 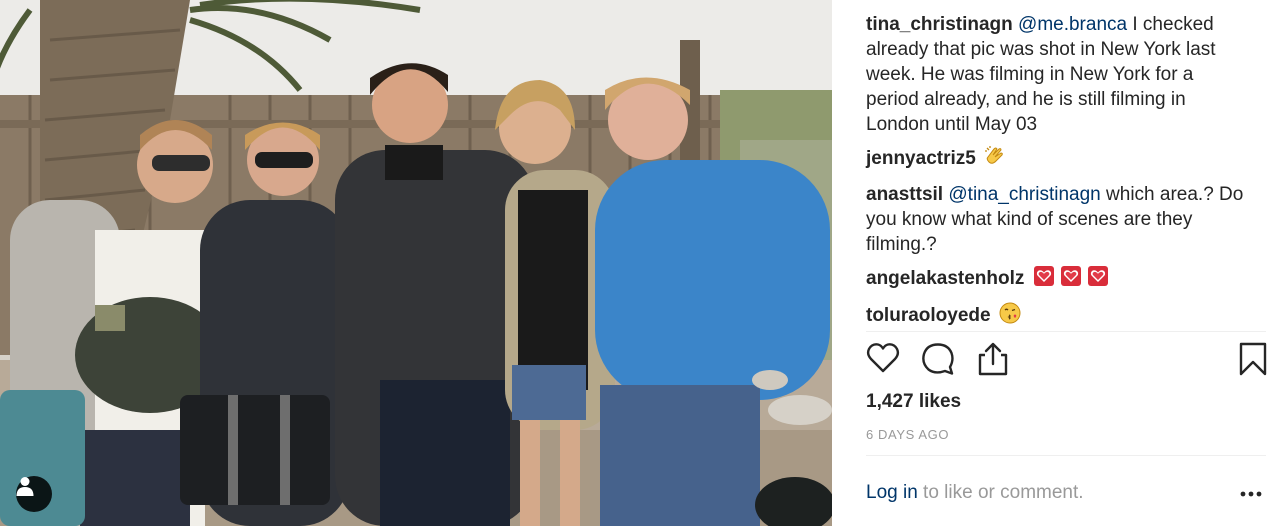 I want to click on clapping-hands-emoji-icon, so click(x=995, y=159).